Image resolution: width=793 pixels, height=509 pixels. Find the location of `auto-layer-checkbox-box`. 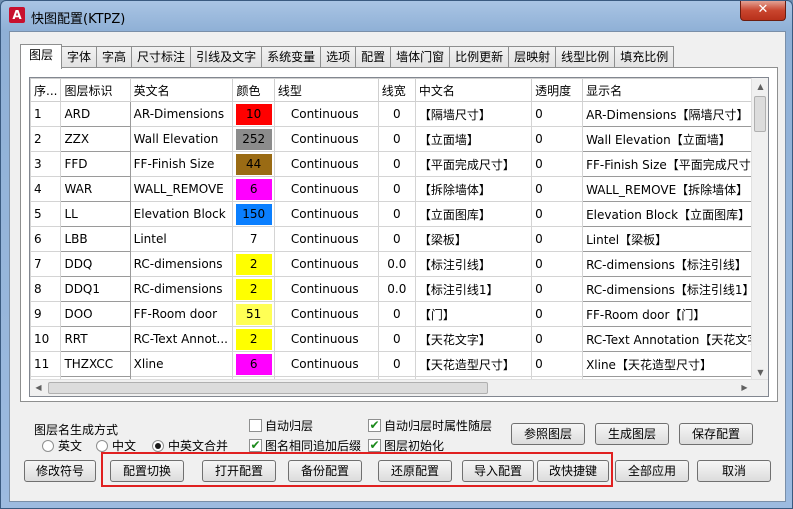

auto-layer-checkbox-box is located at coordinates (255, 425).